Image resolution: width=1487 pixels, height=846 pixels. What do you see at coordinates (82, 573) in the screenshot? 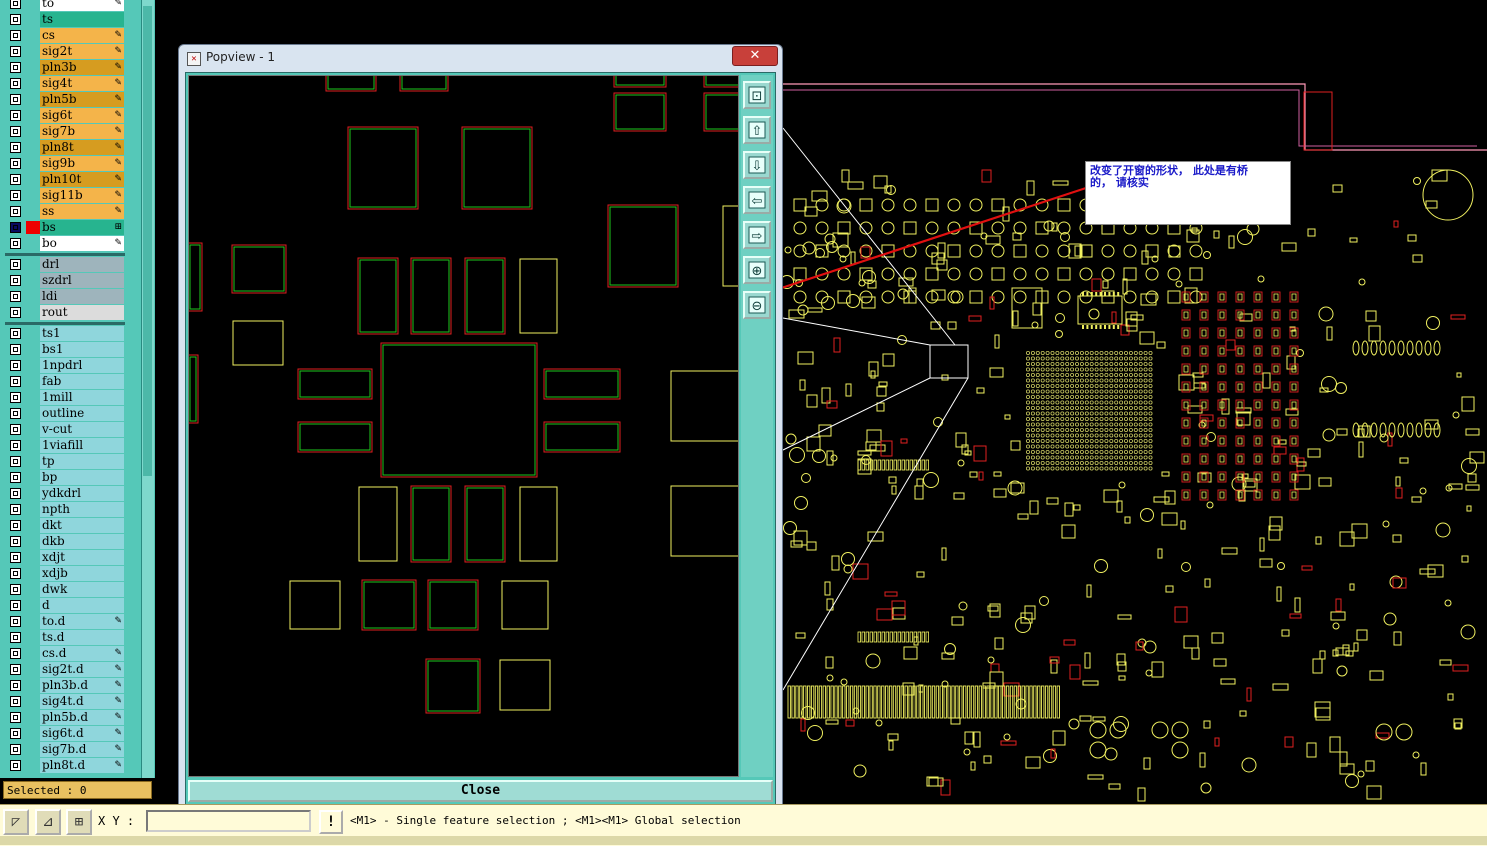
I see `layer-name: xdjb` at bounding box center [82, 573].